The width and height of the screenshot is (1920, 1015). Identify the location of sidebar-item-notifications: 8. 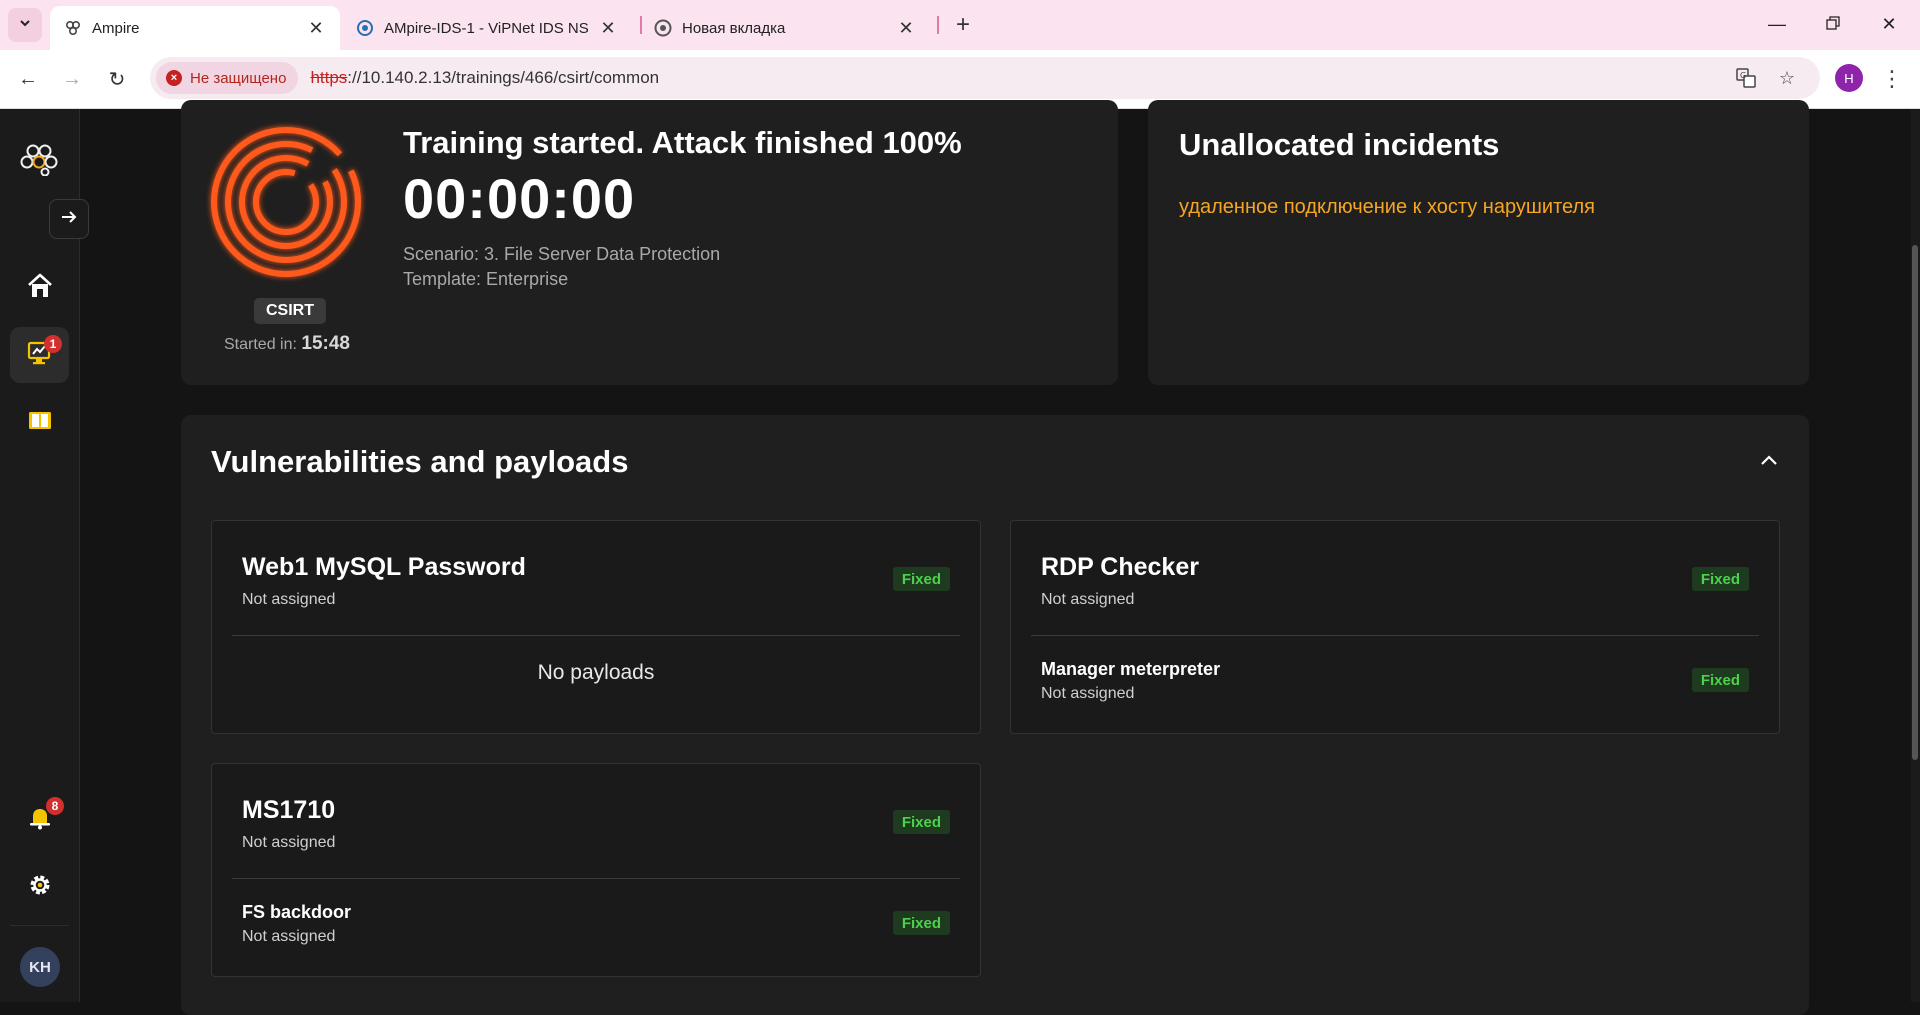
(39, 819).